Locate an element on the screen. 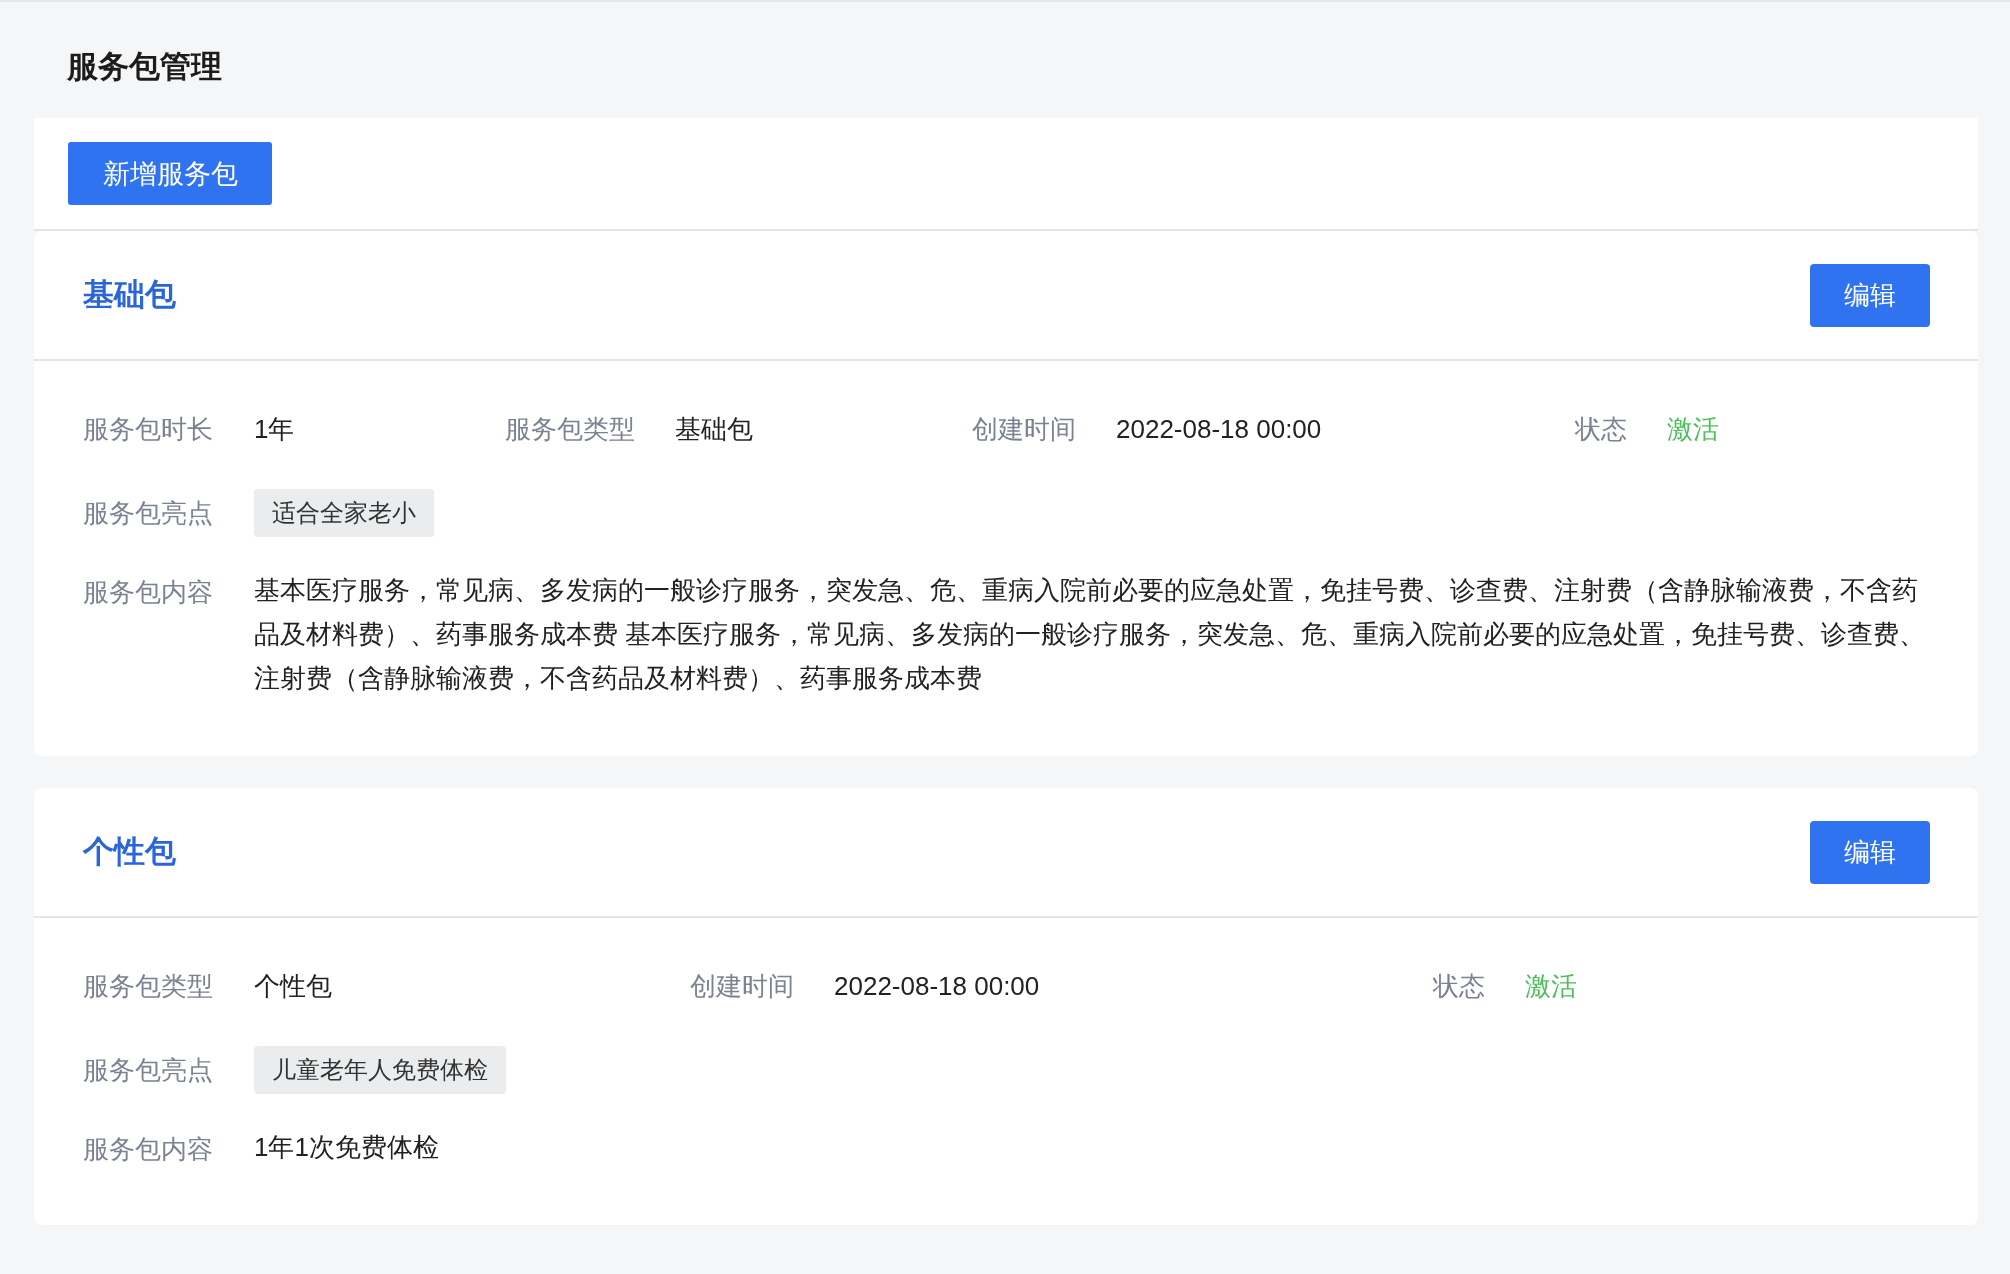 Image resolution: width=2010 pixels, height=1274 pixels. page-title: 服务包管理 is located at coordinates (144, 67).